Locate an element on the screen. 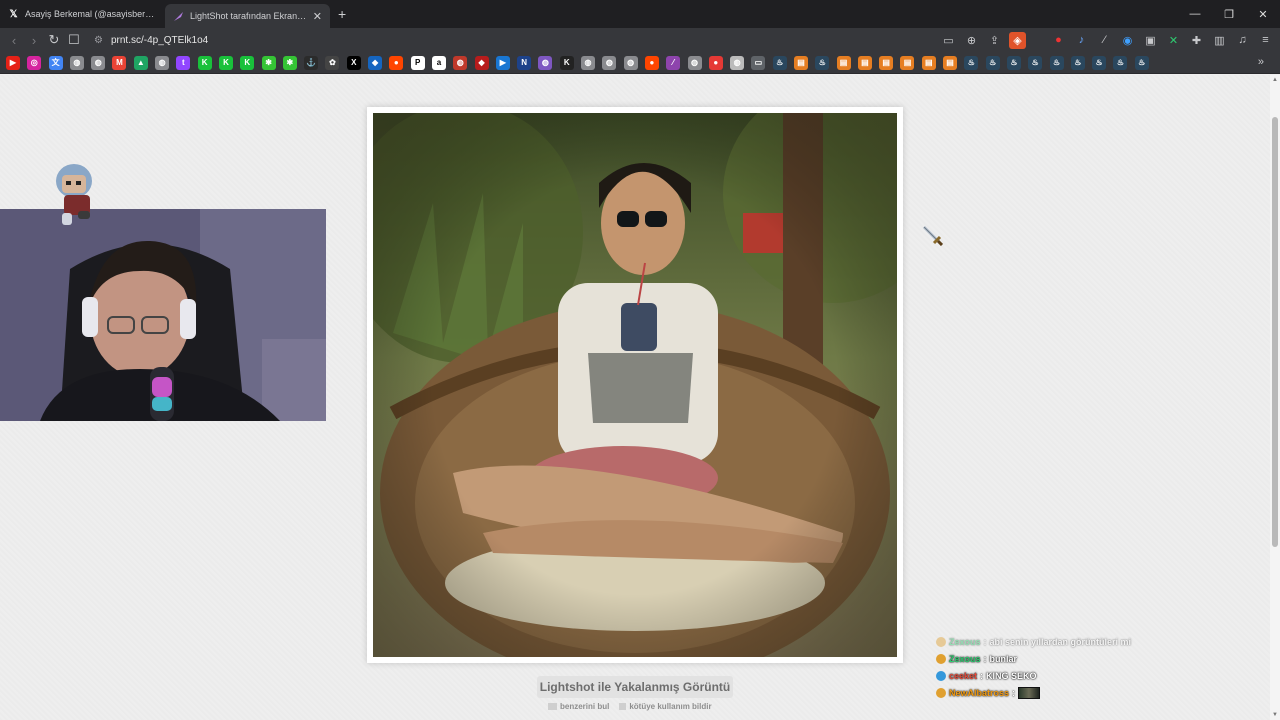 The image size is (1280, 720). close-window-button: ✕ is located at coordinates (1263, 14).